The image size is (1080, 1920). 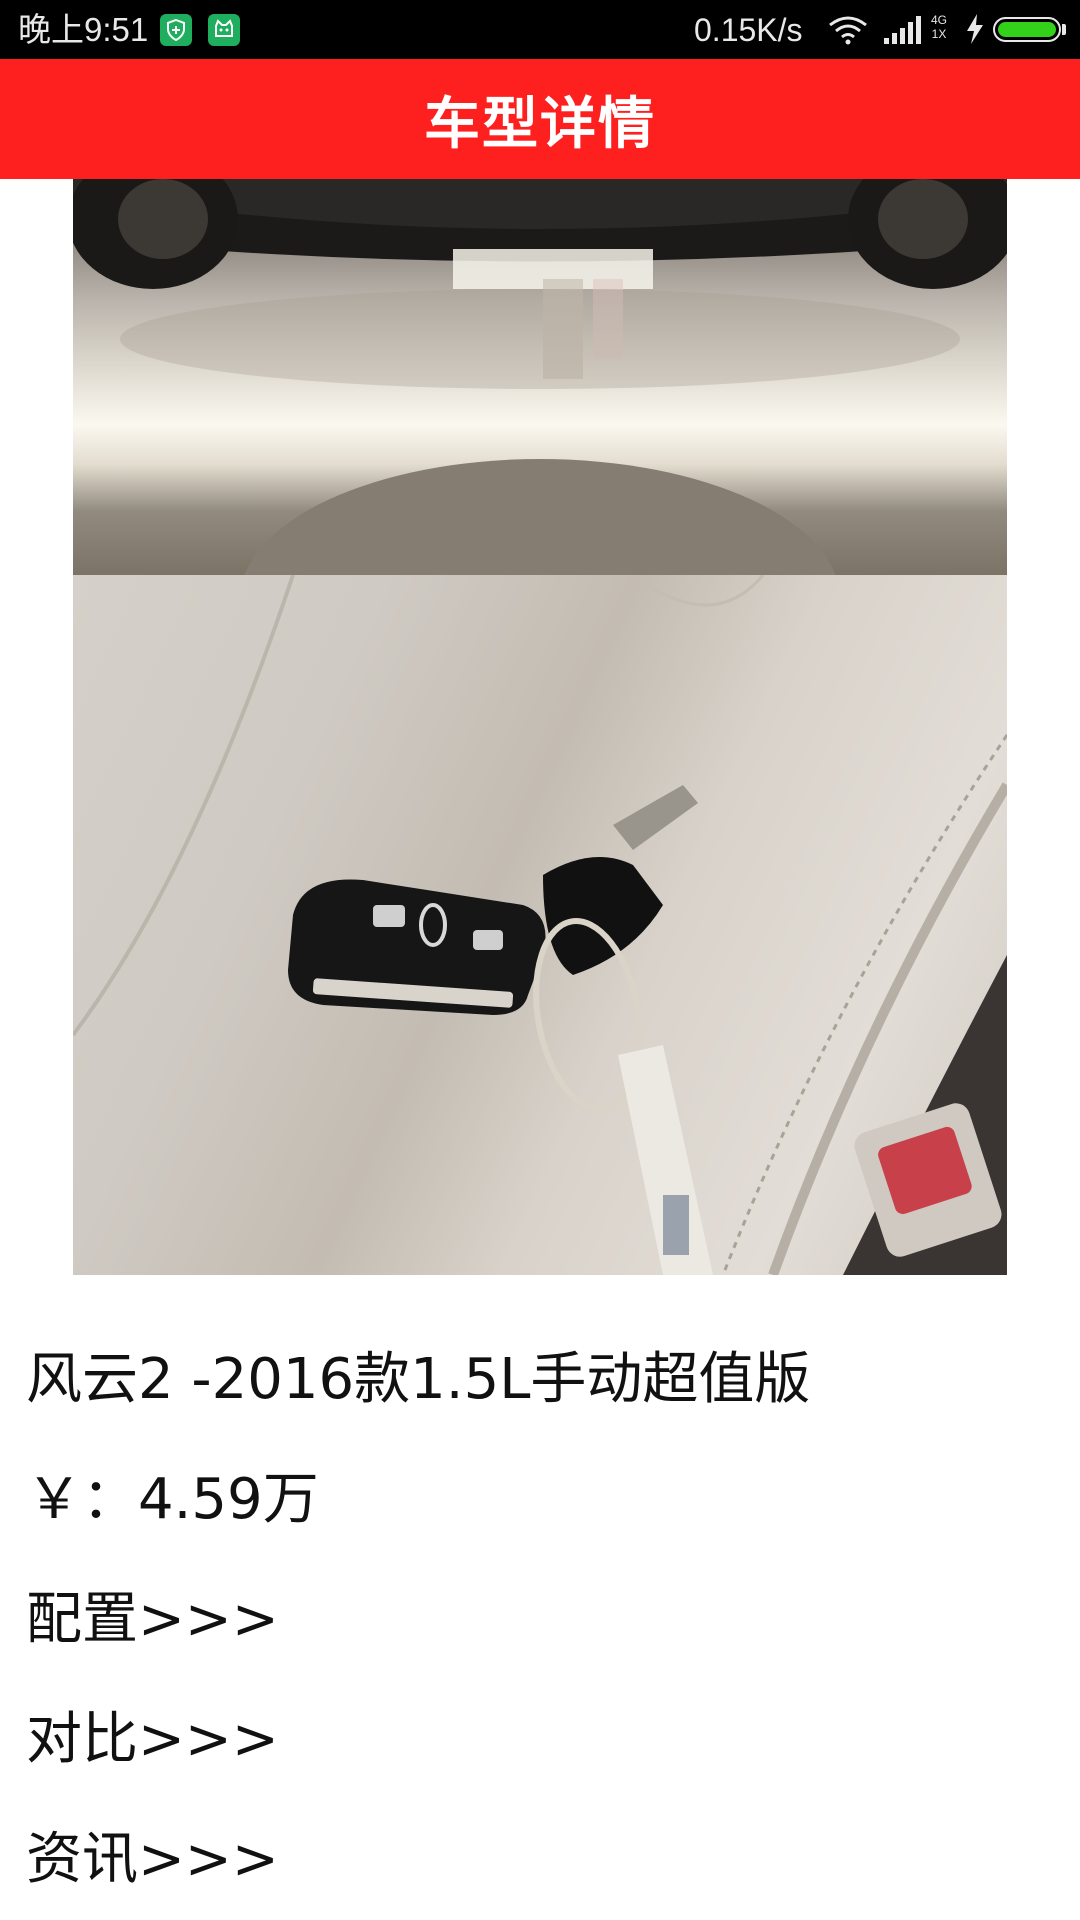 What do you see at coordinates (152, 1860) in the screenshot?
I see `news-link: 资讯>>>` at bounding box center [152, 1860].